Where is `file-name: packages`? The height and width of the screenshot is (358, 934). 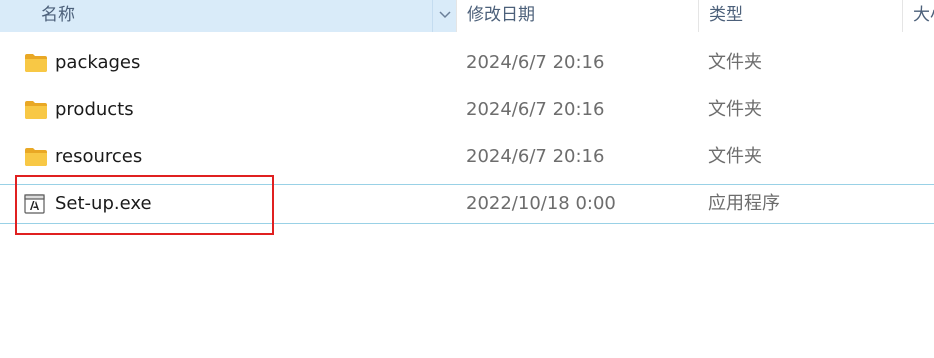 file-name: packages is located at coordinates (98, 62).